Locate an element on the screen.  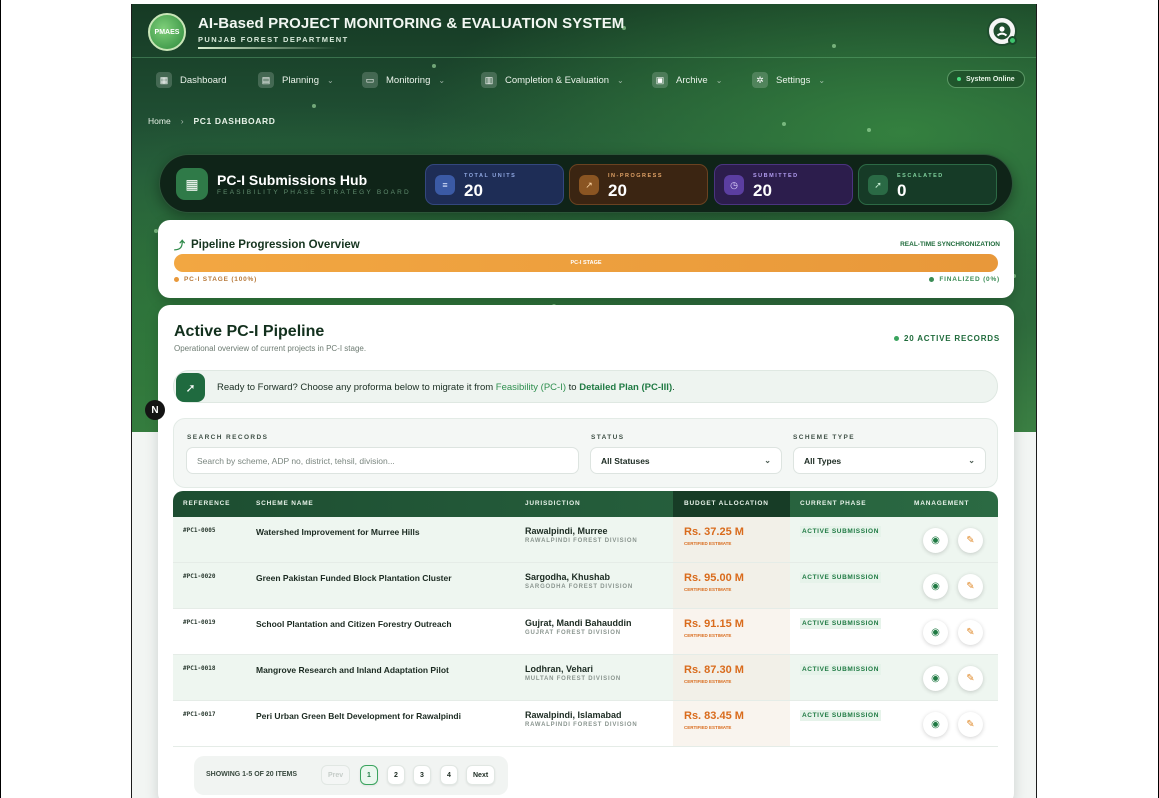
active-records-text: 20 ACTIVE RECORDS is located at coordinates (952, 338).